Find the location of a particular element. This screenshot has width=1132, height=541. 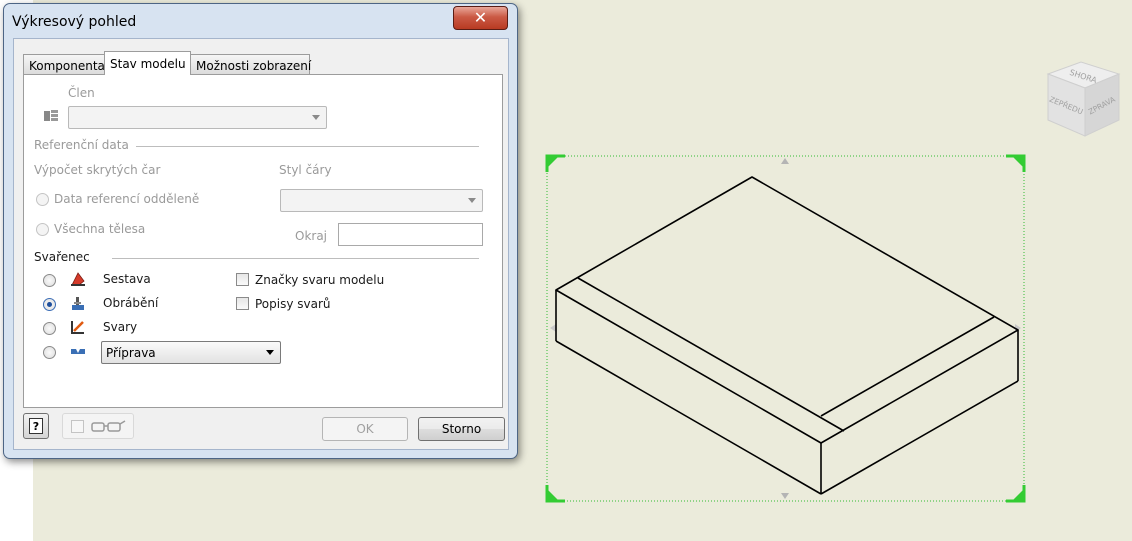

preparation-value: Příprava is located at coordinates (131, 353).